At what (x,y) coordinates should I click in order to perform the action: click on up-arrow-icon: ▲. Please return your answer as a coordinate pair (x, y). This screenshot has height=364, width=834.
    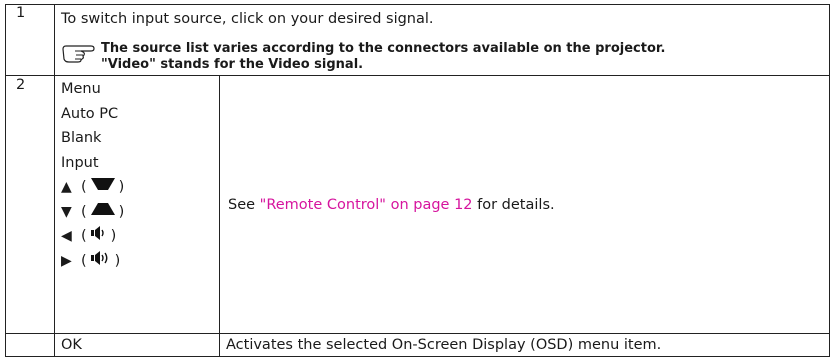
    Looking at the image, I should click on (66, 187).